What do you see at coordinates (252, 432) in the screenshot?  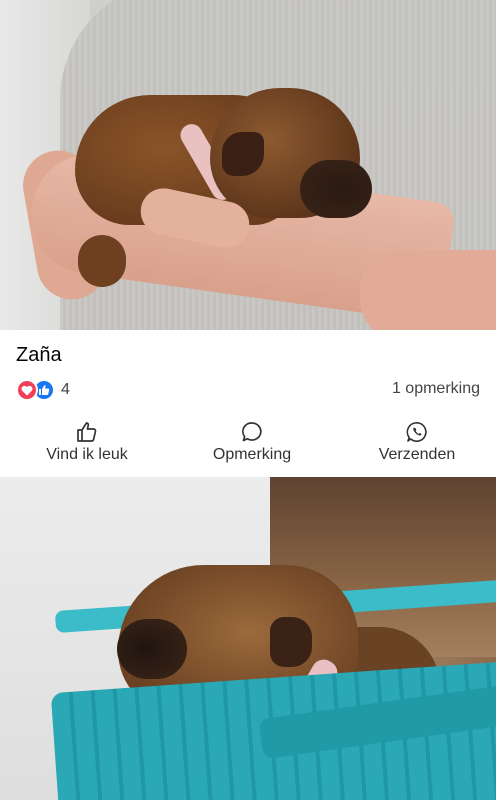 I see `comment-bubble-icon` at bounding box center [252, 432].